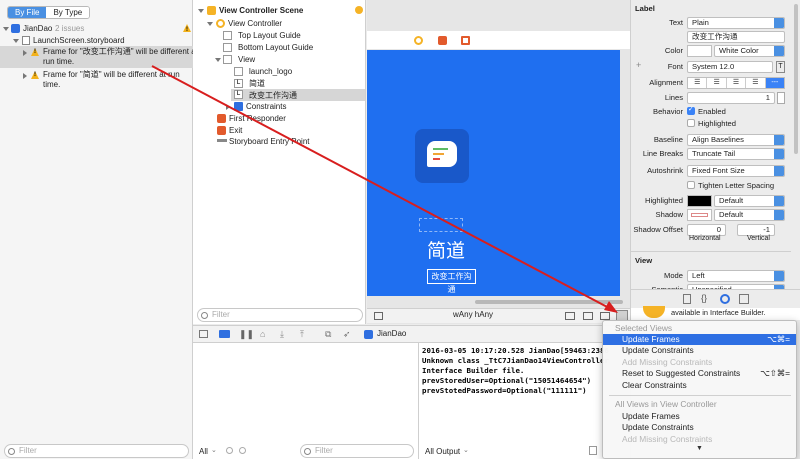 This screenshot has width=800, height=459. Describe the element at coordinates (96, 451) in the screenshot. I see `navigator-filter-input: Filter` at that location.